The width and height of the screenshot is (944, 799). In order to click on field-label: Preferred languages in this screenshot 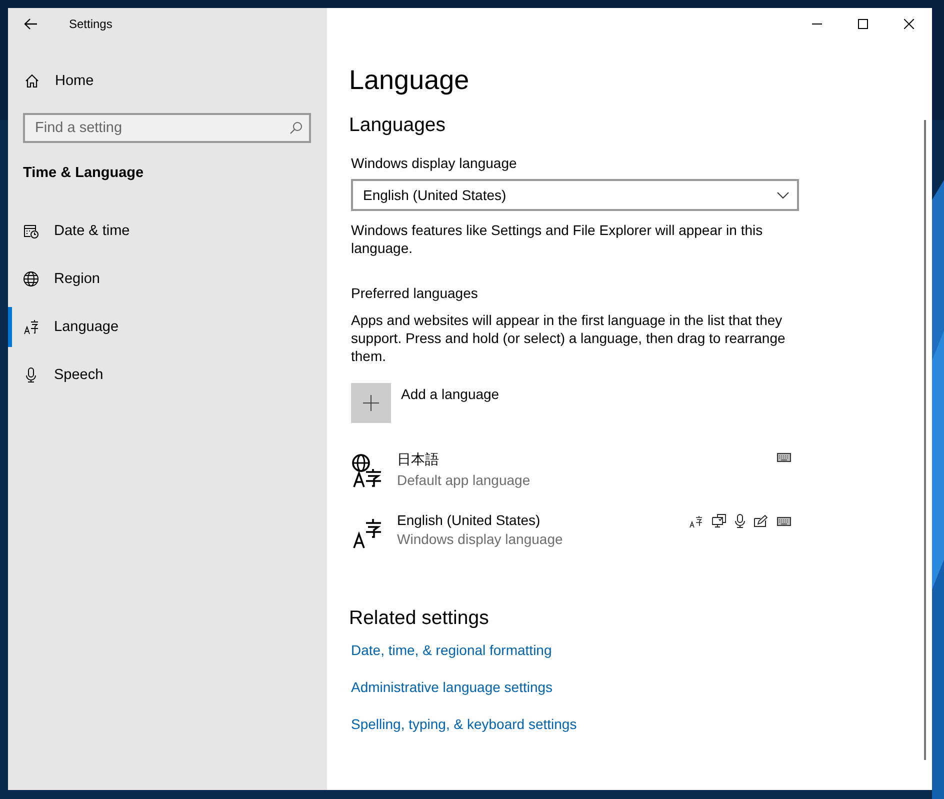, I will do `click(414, 293)`.